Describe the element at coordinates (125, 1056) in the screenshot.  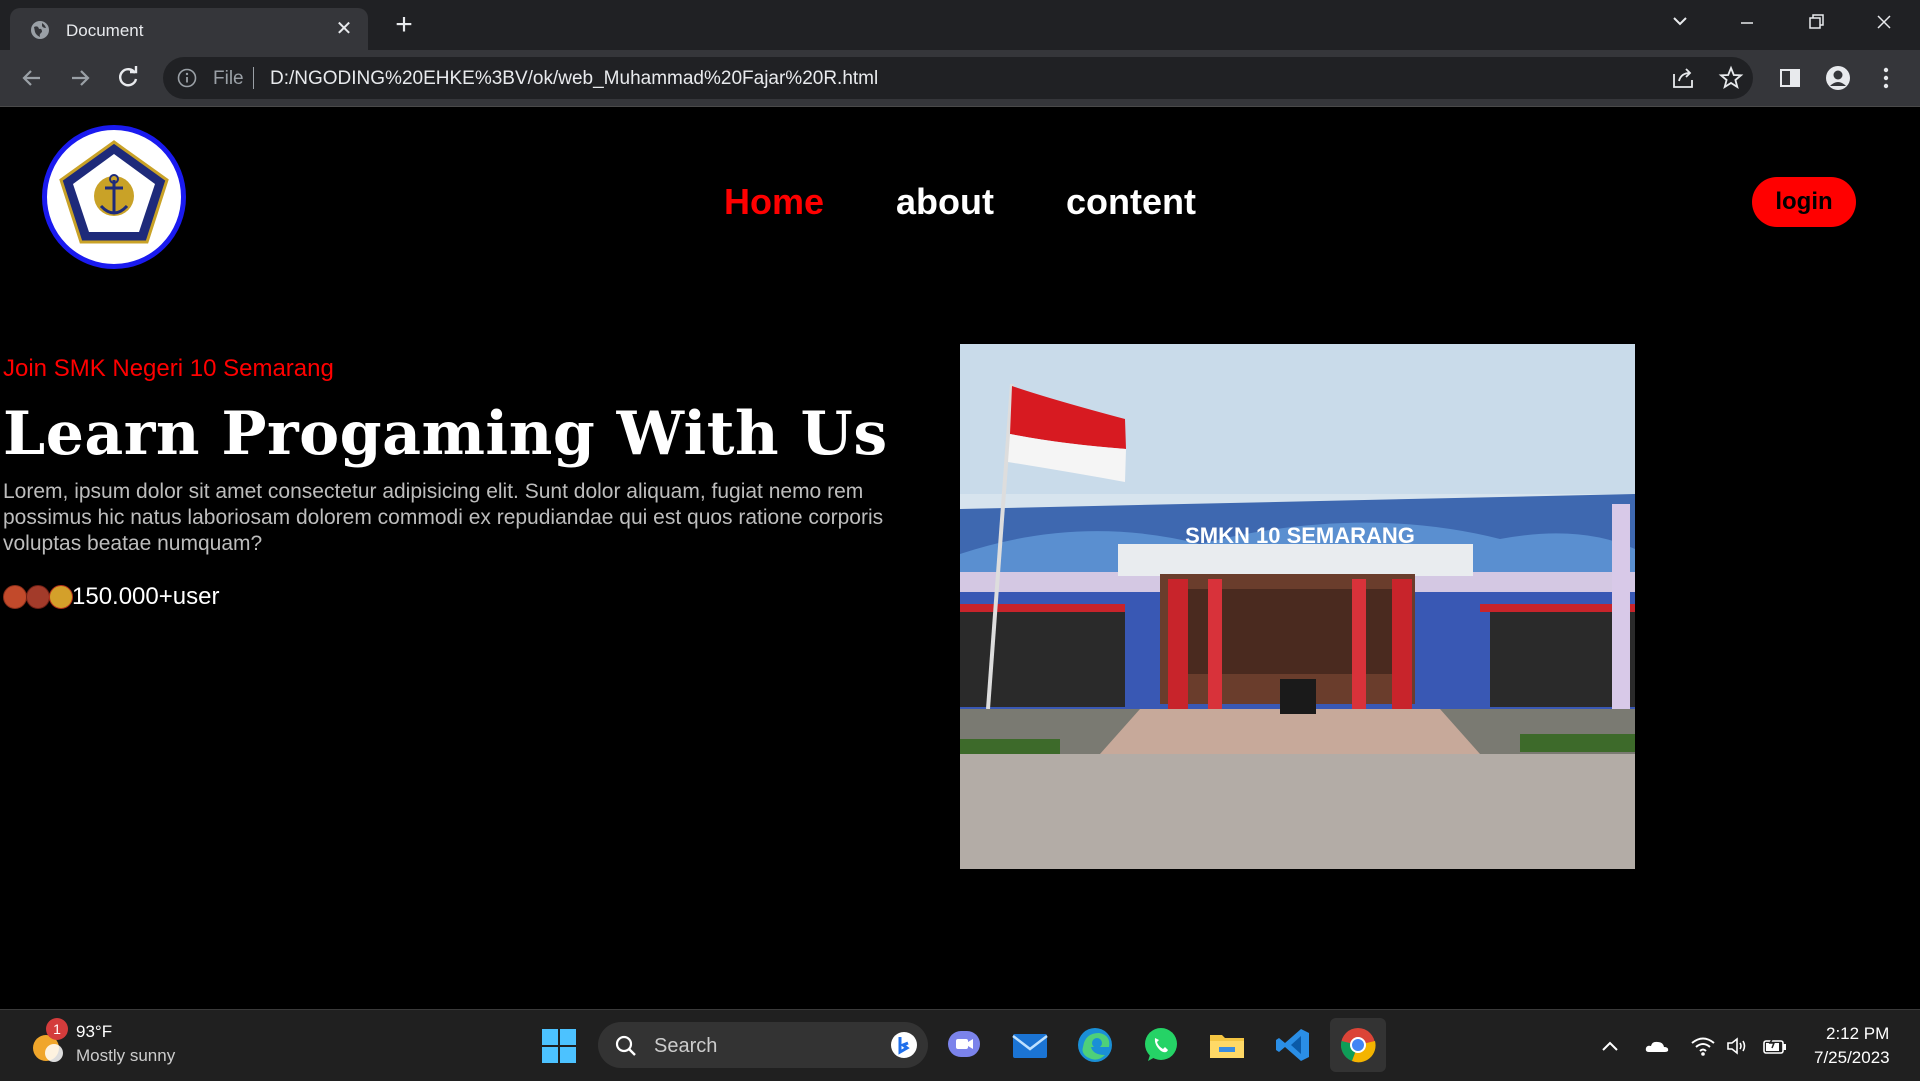
I see `weather-condition: Mostly sunny` at that location.